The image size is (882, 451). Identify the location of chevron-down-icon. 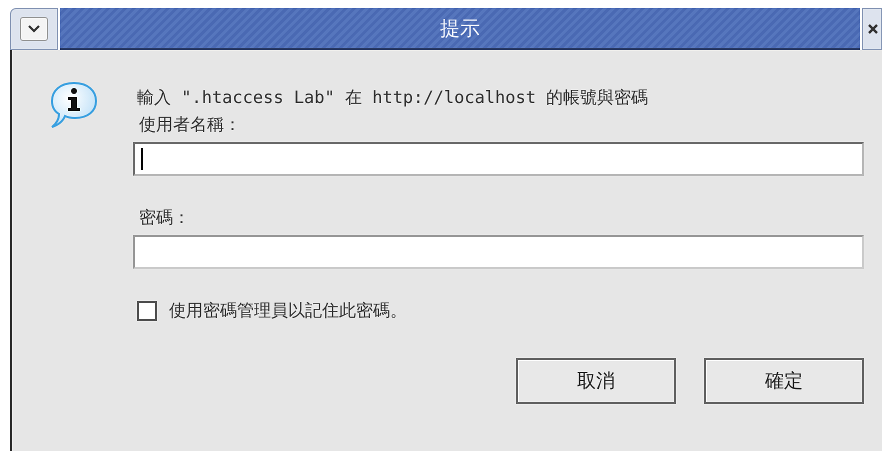
(34, 29).